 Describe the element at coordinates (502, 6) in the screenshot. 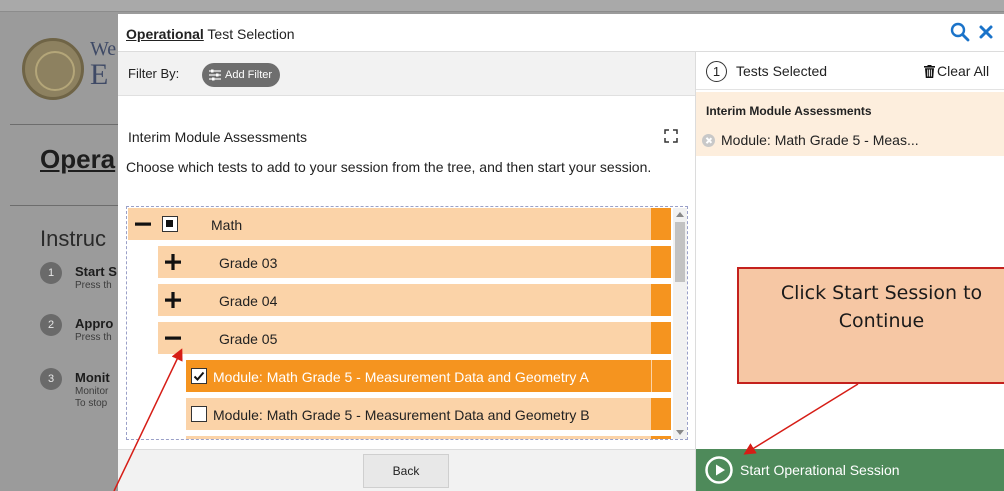

I see `background-toolbar` at that location.